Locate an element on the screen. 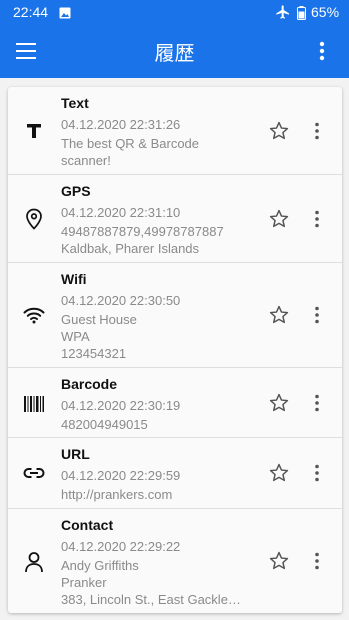  status-bar: 22:44 65% is located at coordinates (174, 12).